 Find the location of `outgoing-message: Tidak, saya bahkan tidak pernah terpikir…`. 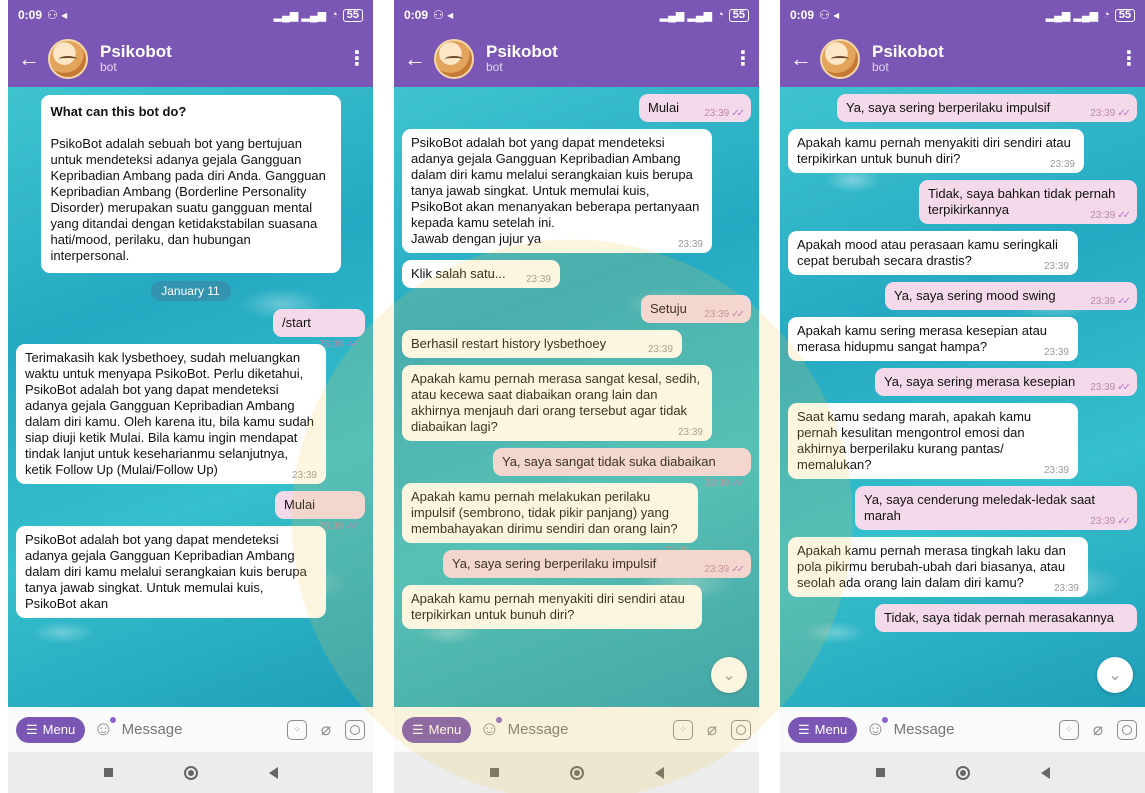

outgoing-message: Tidak, saya bahkan tidak pernah terpikir… is located at coordinates (1028, 202).